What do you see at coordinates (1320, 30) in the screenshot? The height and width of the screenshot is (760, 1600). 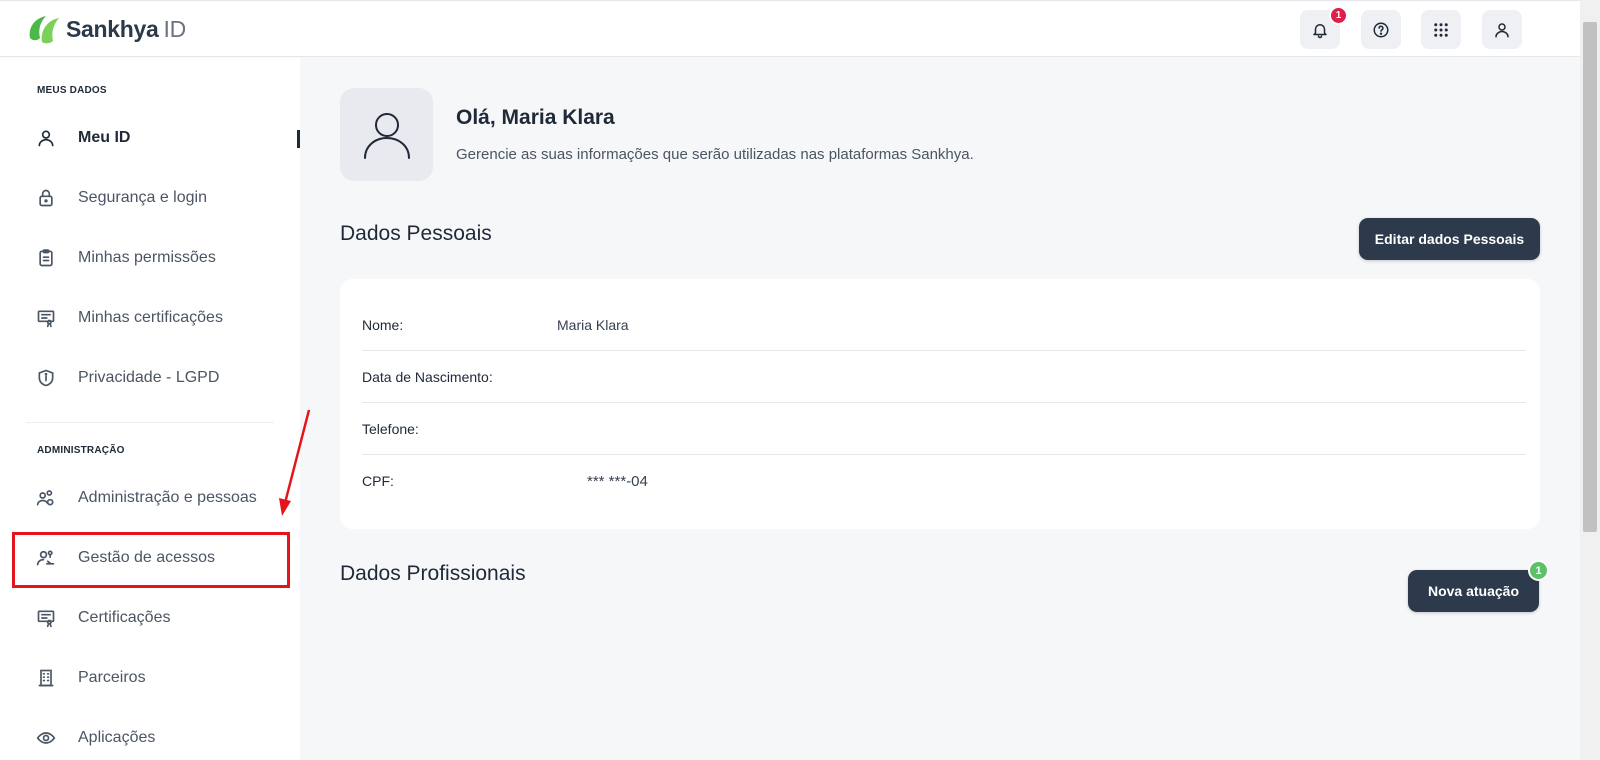 I see `bell-icon` at bounding box center [1320, 30].